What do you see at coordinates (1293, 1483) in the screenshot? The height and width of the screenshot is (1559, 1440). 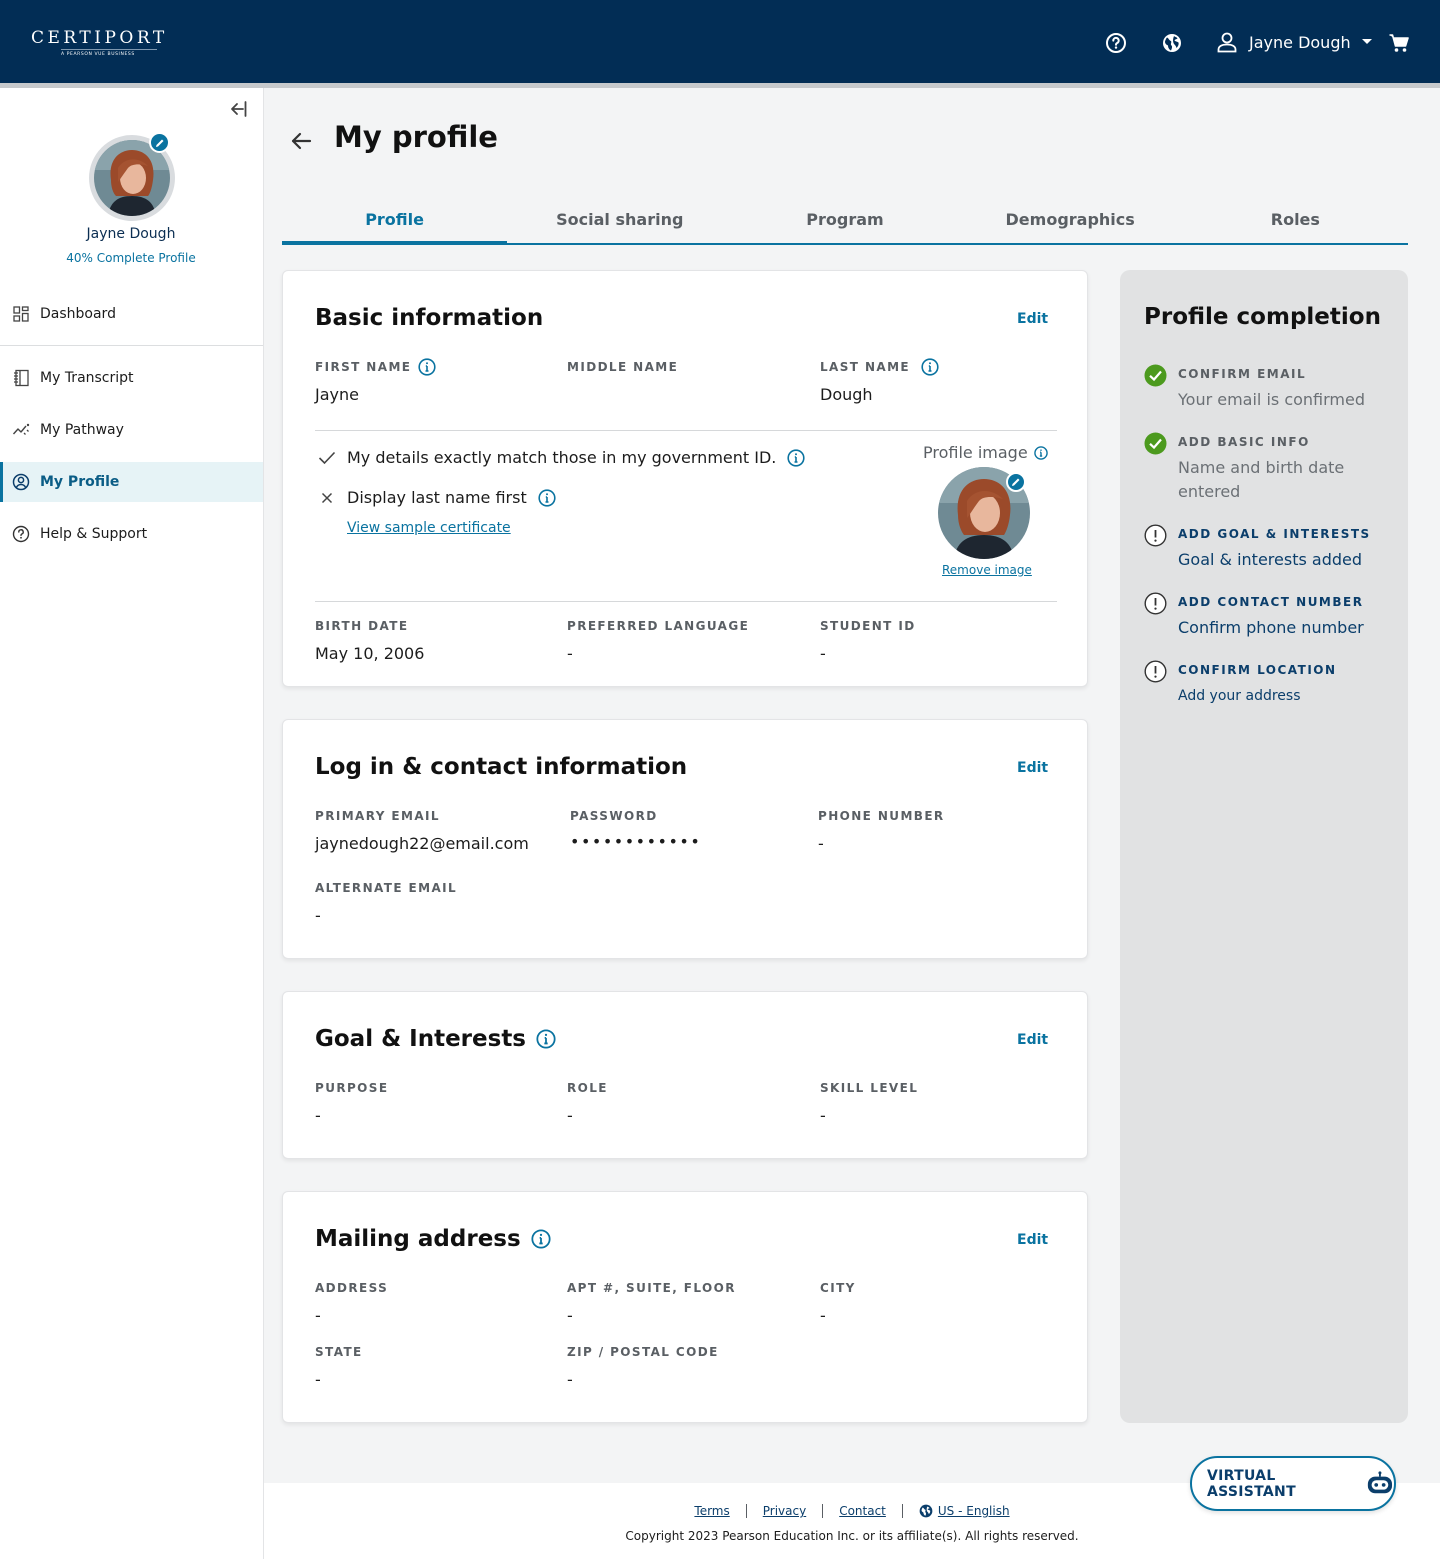 I see `virtual-assistant-button: VIRTUAL ASSISTANT` at bounding box center [1293, 1483].